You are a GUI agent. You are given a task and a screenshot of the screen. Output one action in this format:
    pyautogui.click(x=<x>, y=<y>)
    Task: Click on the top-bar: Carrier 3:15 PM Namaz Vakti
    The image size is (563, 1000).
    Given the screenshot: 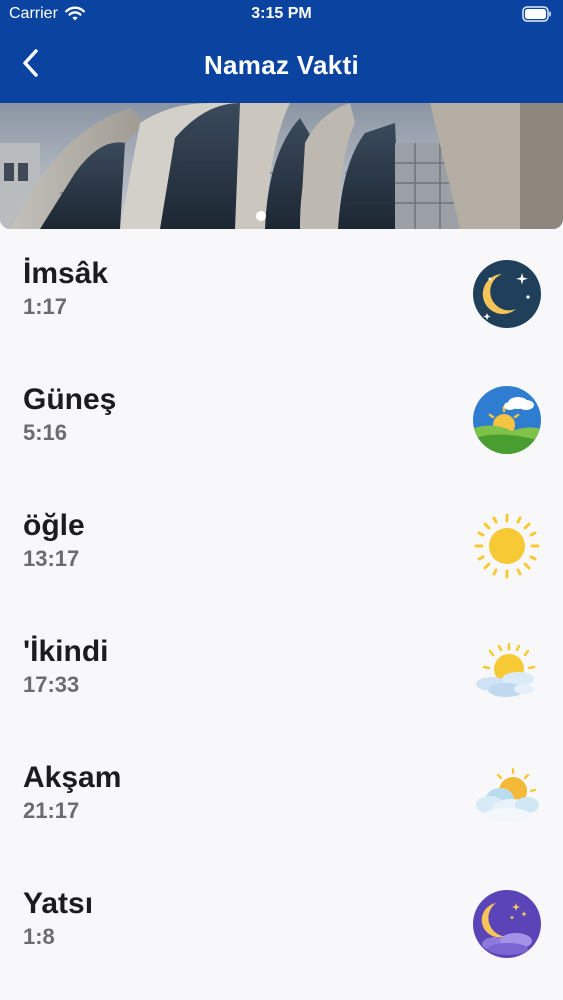 What is the action you would take?
    pyautogui.click(x=281, y=51)
    